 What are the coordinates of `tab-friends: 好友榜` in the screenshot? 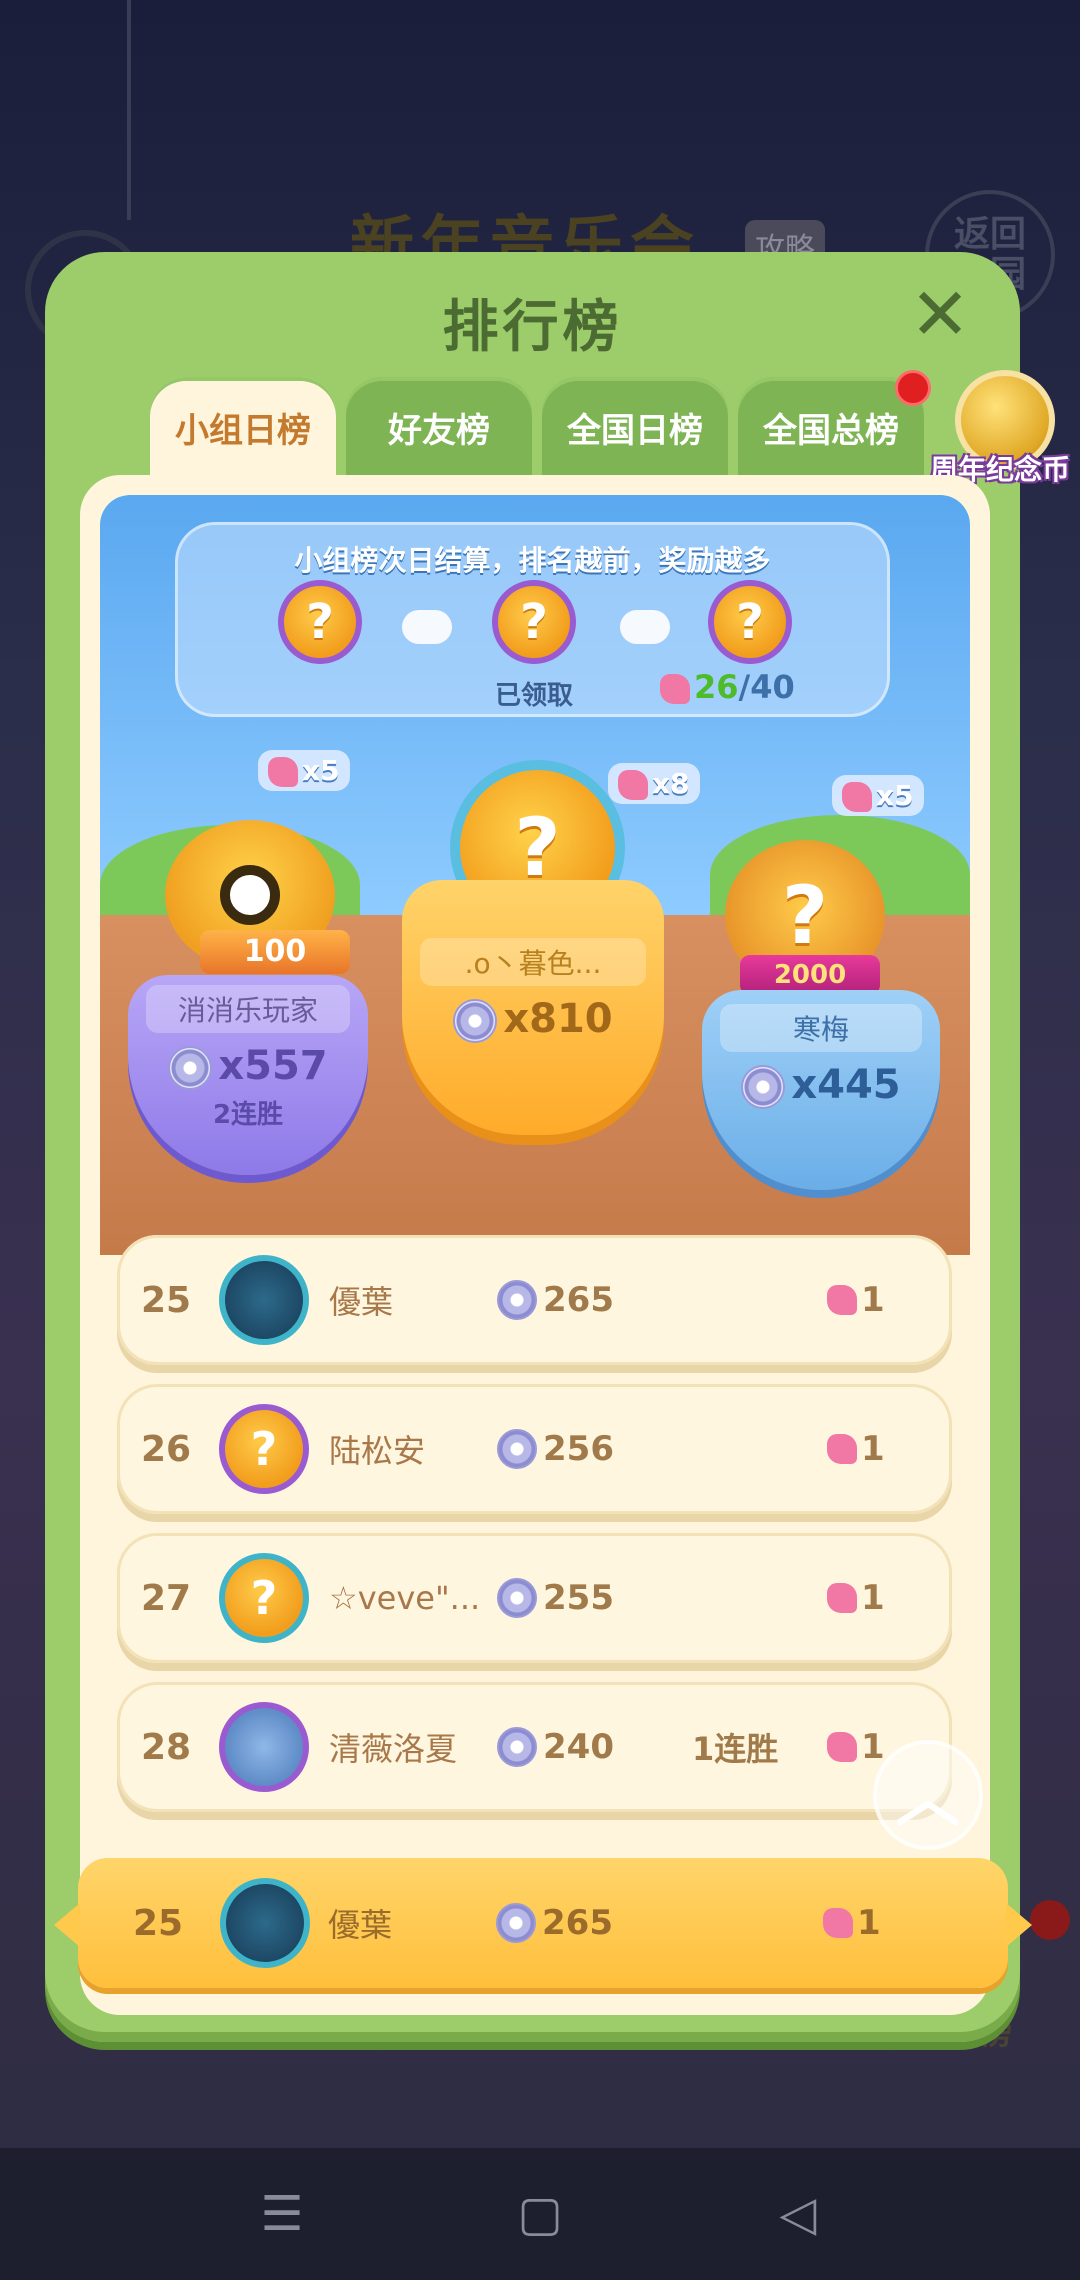 It's located at (439, 427).